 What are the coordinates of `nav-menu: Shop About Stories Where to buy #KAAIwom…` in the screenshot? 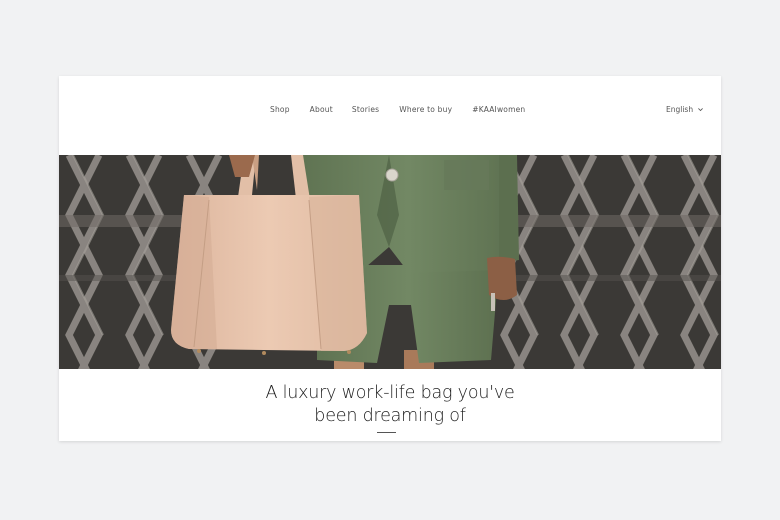 It's located at (397, 109).